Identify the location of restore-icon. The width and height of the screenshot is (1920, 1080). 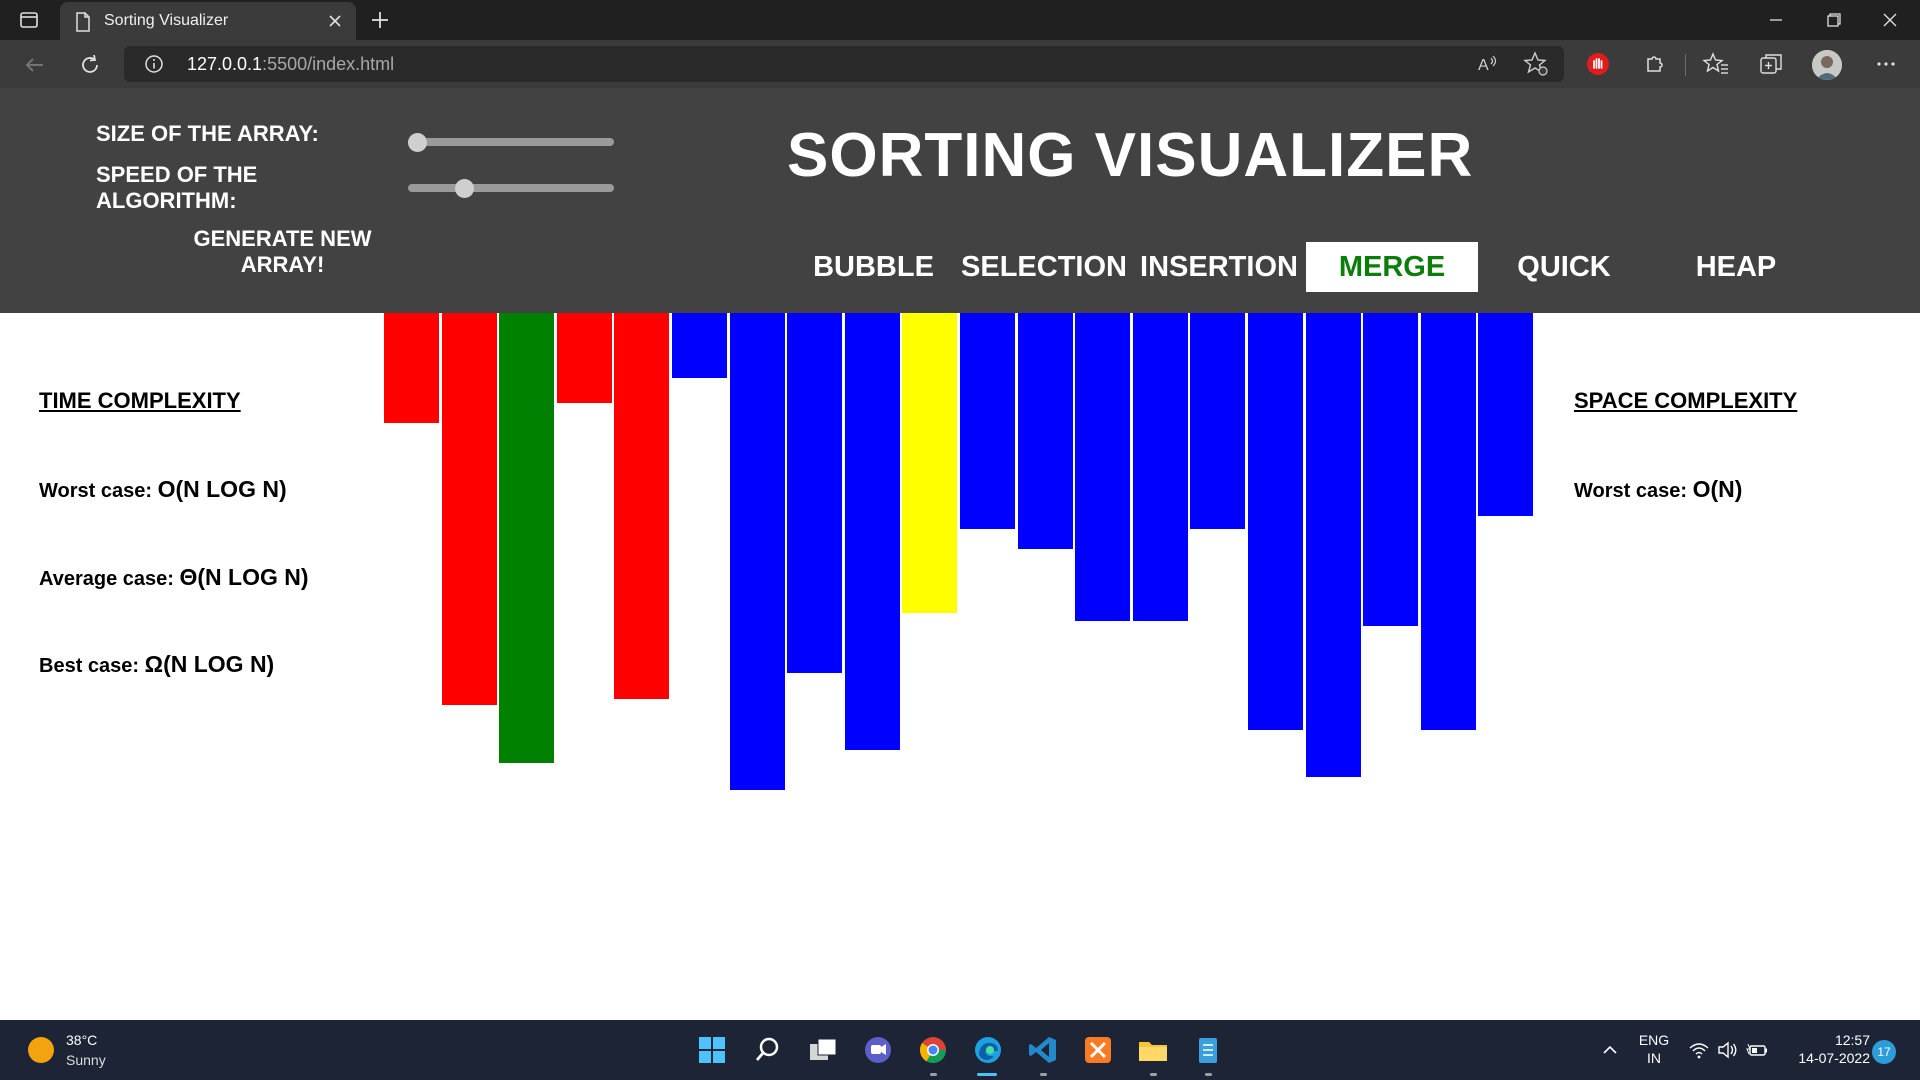
(1833, 20).